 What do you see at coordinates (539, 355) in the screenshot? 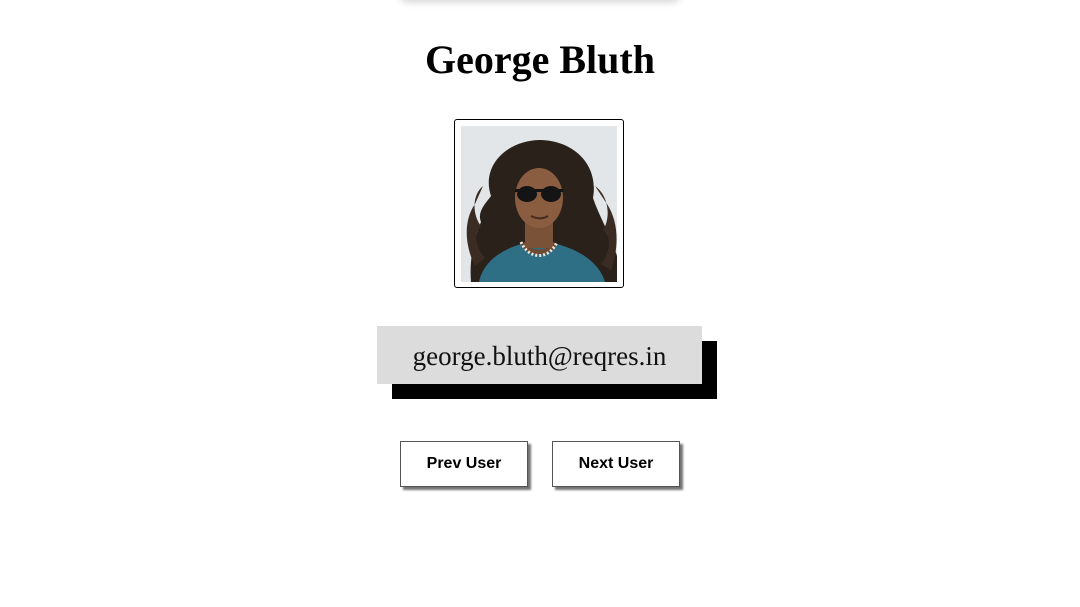
I see `email-text: george.bluth@reqres.in` at bounding box center [539, 355].